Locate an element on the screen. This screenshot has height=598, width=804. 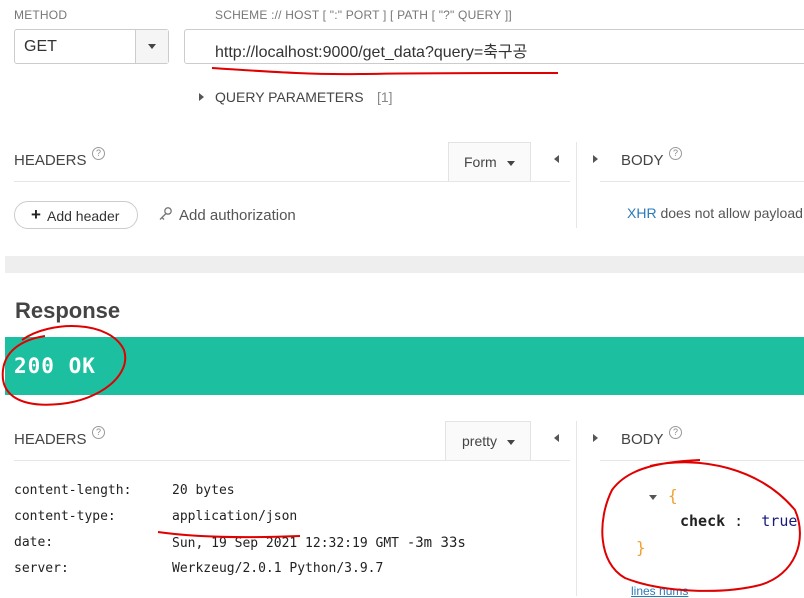
add-authorization-label: Add authorization is located at coordinates (237, 215).